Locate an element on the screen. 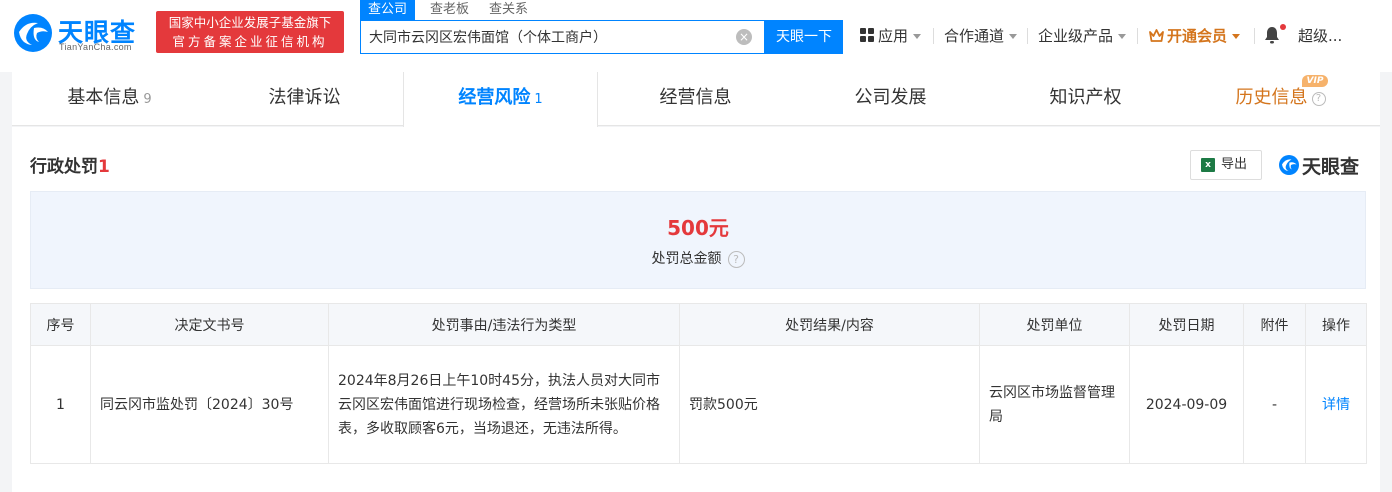 The width and height of the screenshot is (1392, 492). tab-count: 9 is located at coordinates (147, 99).